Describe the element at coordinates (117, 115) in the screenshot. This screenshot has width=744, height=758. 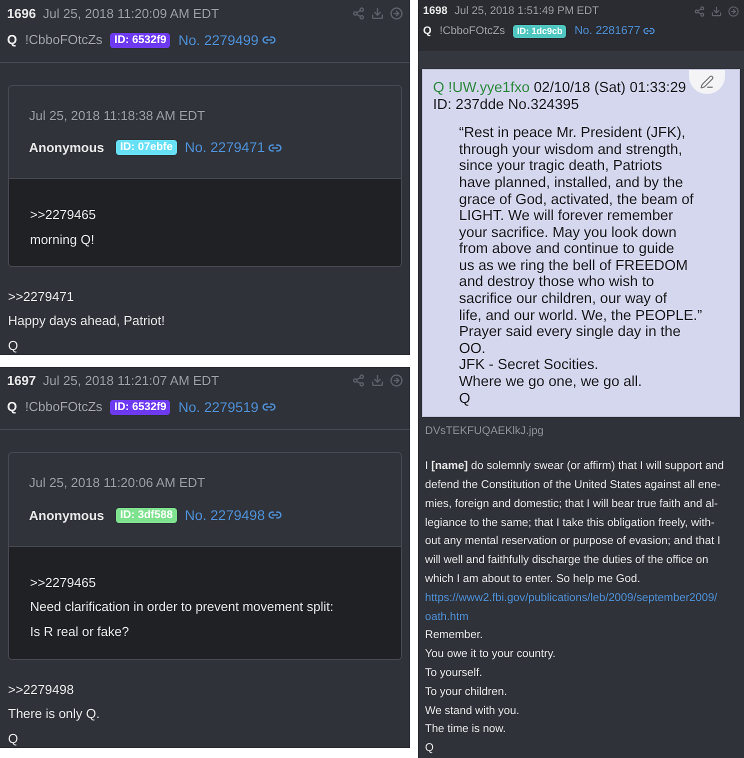
I see `quoted-date: Jul 25, 2018 11:18:38 AM EDT` at that location.